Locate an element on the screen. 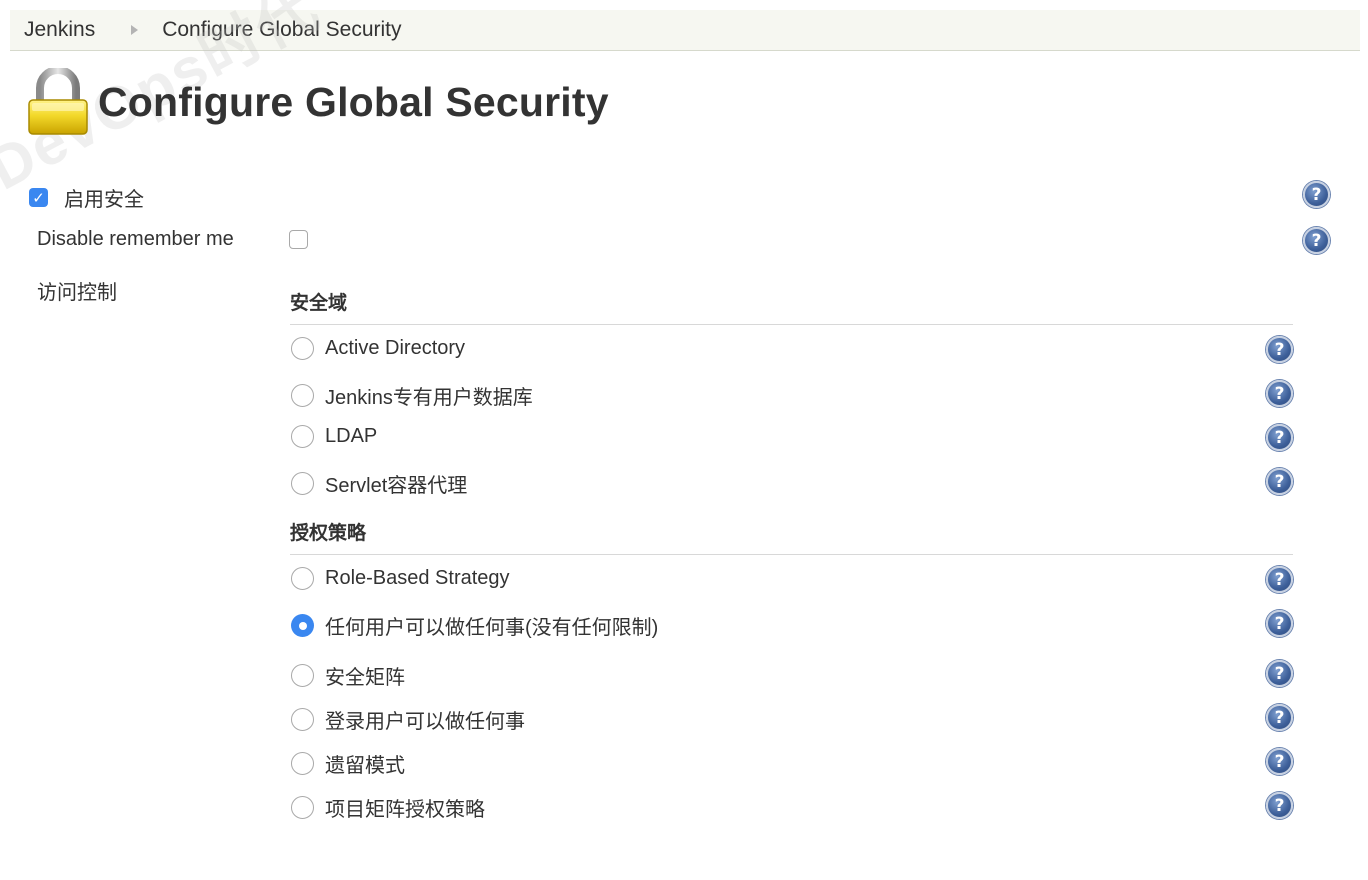 This screenshot has height=880, width=1368. security-realm-heading: 安全域 is located at coordinates (791, 306).